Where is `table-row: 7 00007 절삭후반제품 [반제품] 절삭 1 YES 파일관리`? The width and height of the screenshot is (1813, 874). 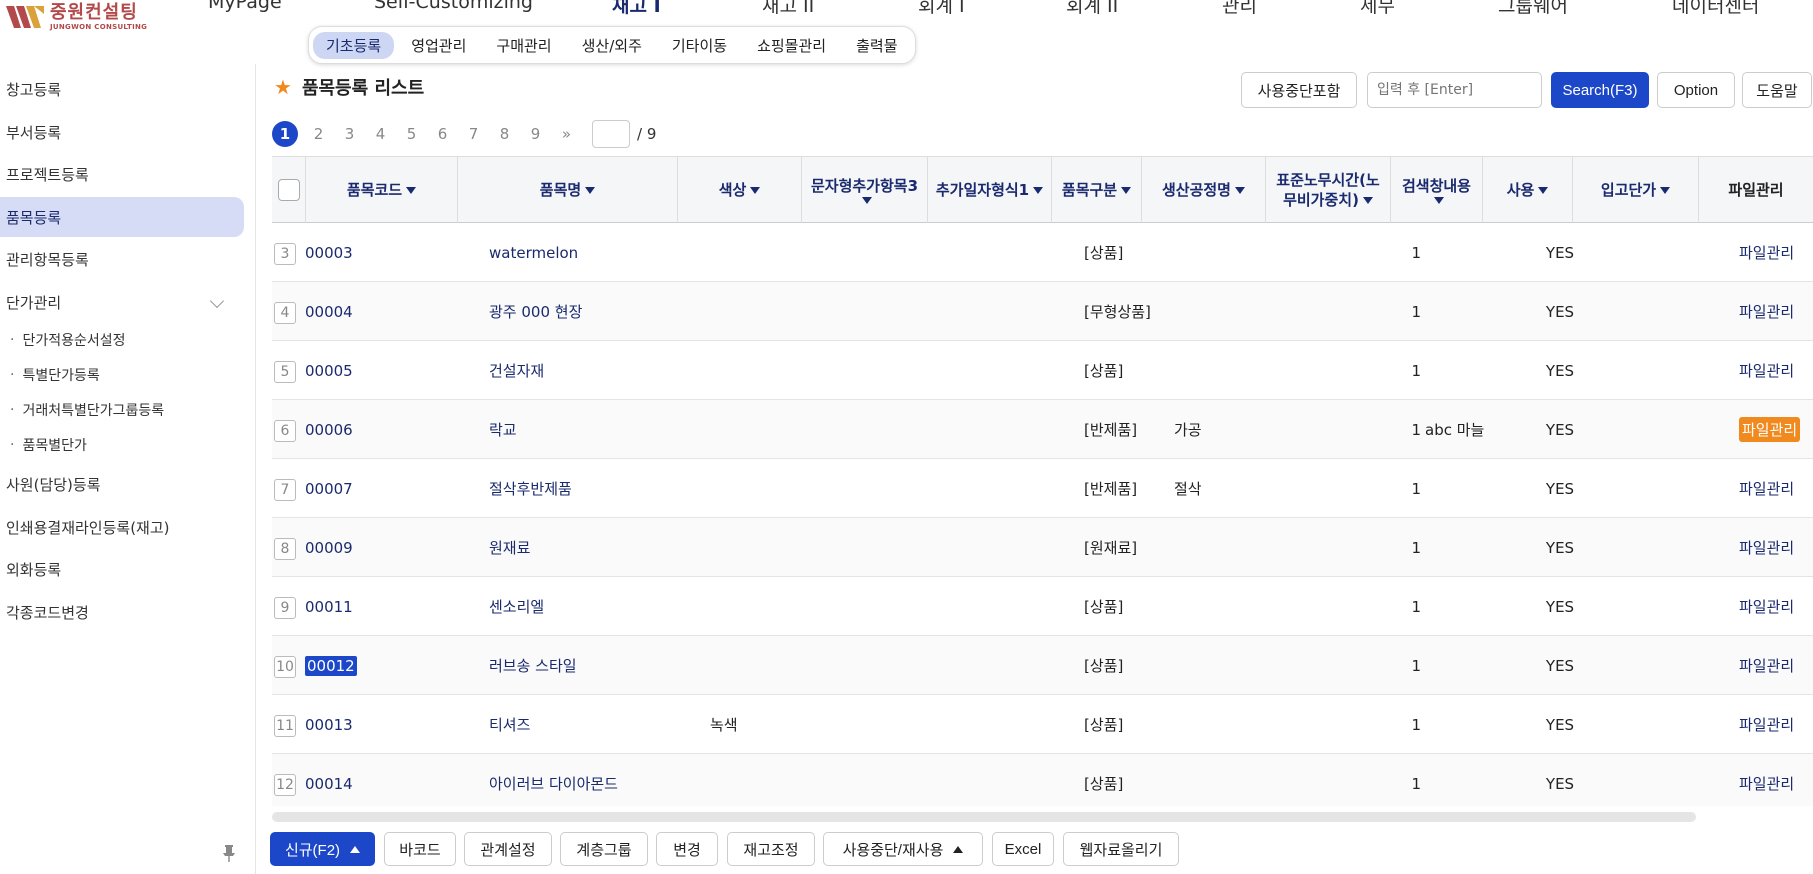 table-row: 7 00007 절삭후반제품 [반제품] 절삭 1 YES 파일관리 is located at coordinates (1042, 488).